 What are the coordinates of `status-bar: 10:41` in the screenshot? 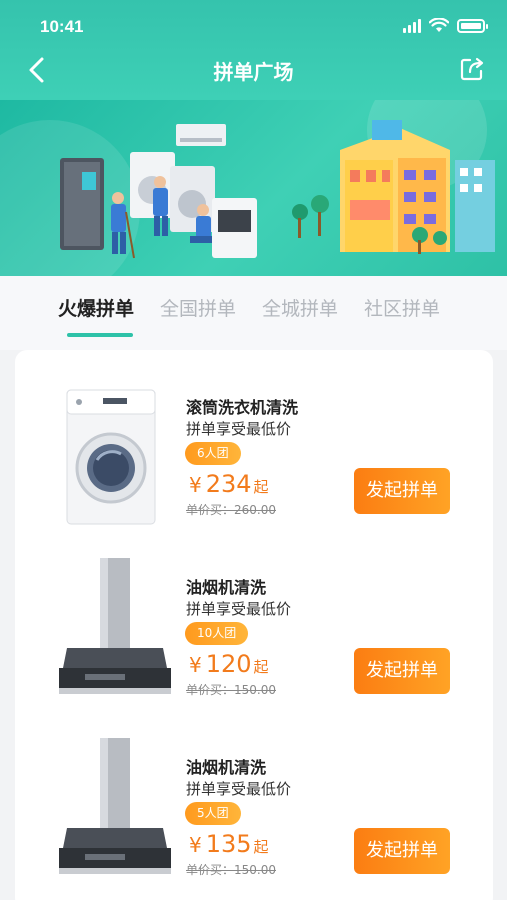 It's located at (253, 22).